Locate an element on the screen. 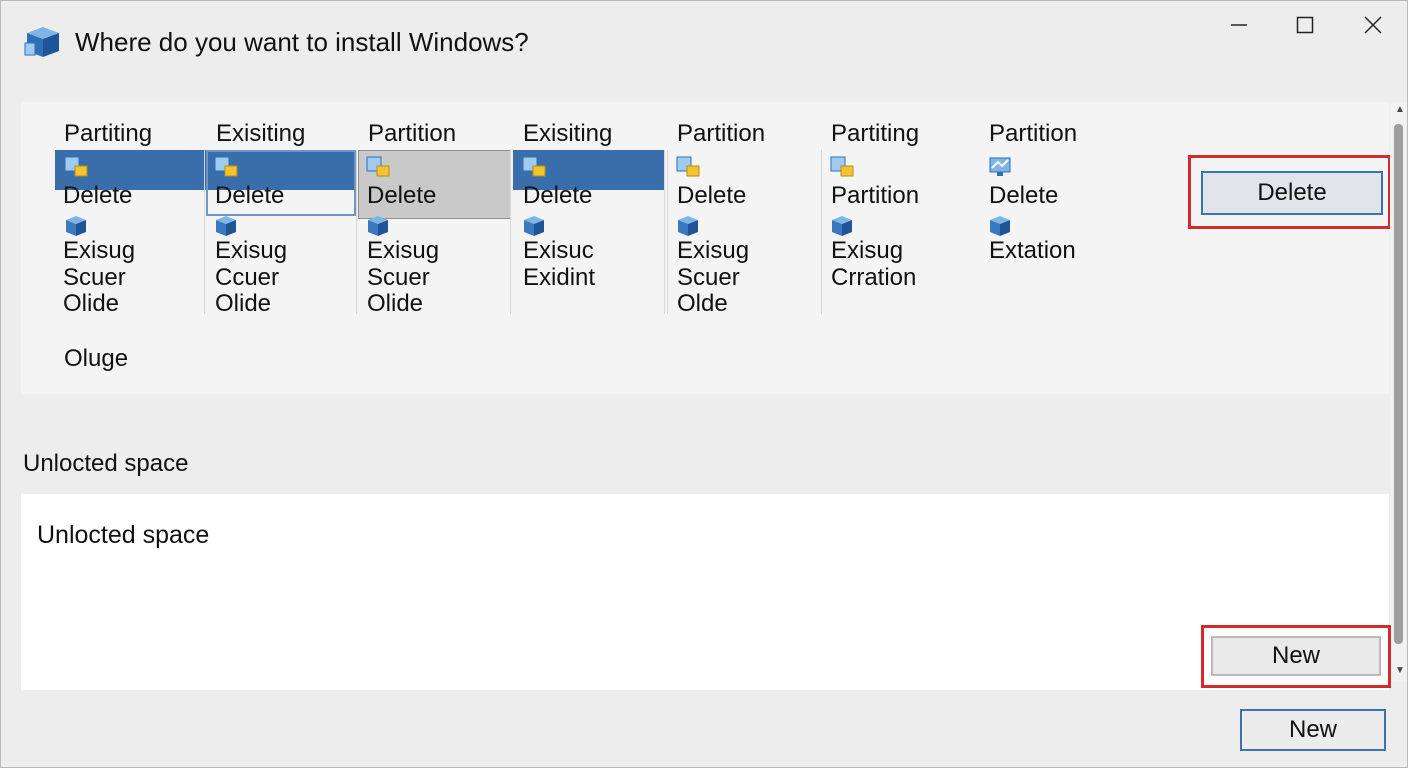  partition-action: Partition is located at coordinates (875, 195).